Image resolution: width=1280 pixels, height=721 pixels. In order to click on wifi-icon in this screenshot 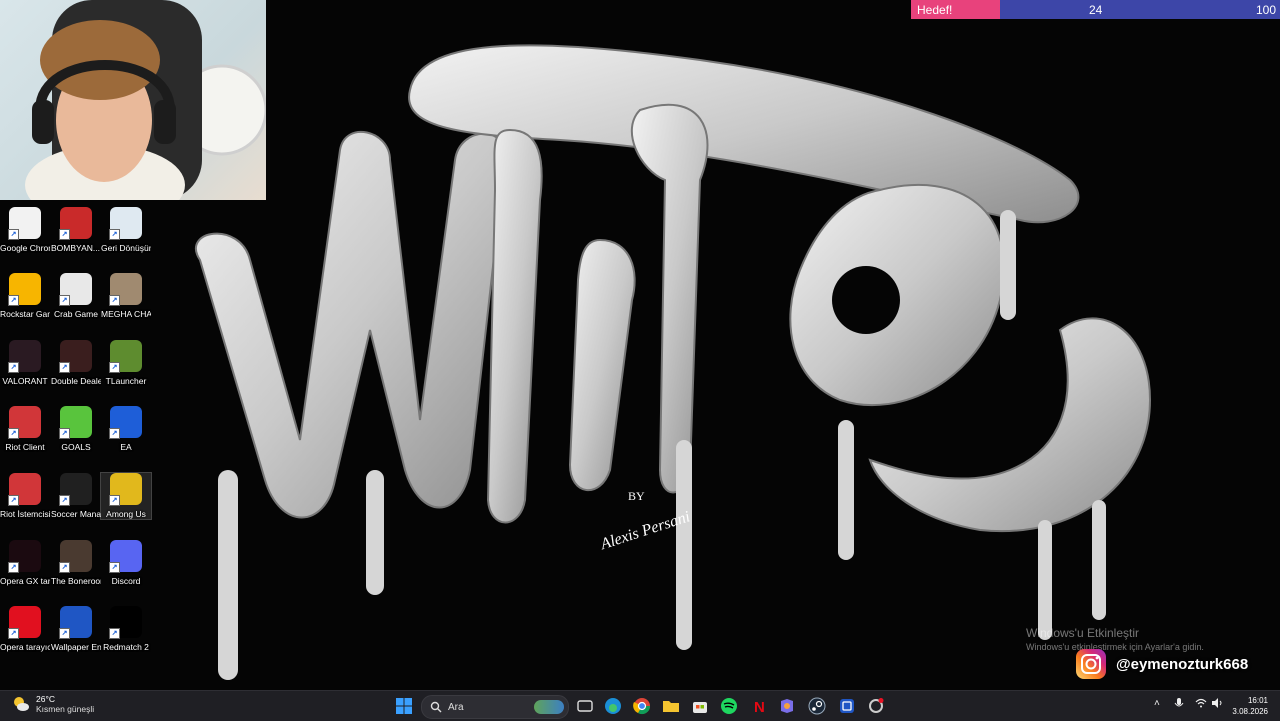, I will do `click(1201, 704)`.